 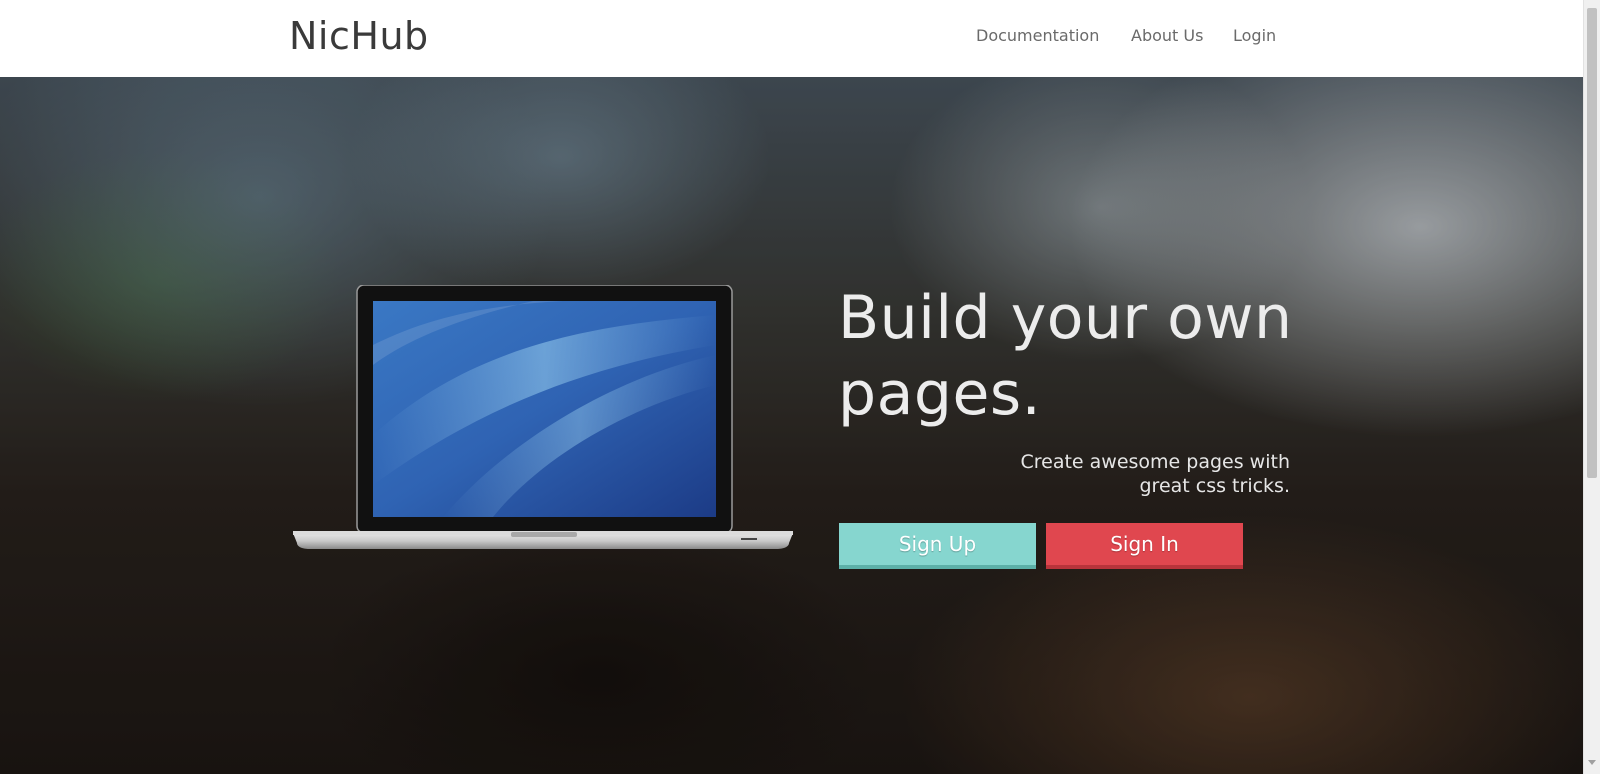 I want to click on scroll-down-arrow-icon, so click(x=1592, y=762).